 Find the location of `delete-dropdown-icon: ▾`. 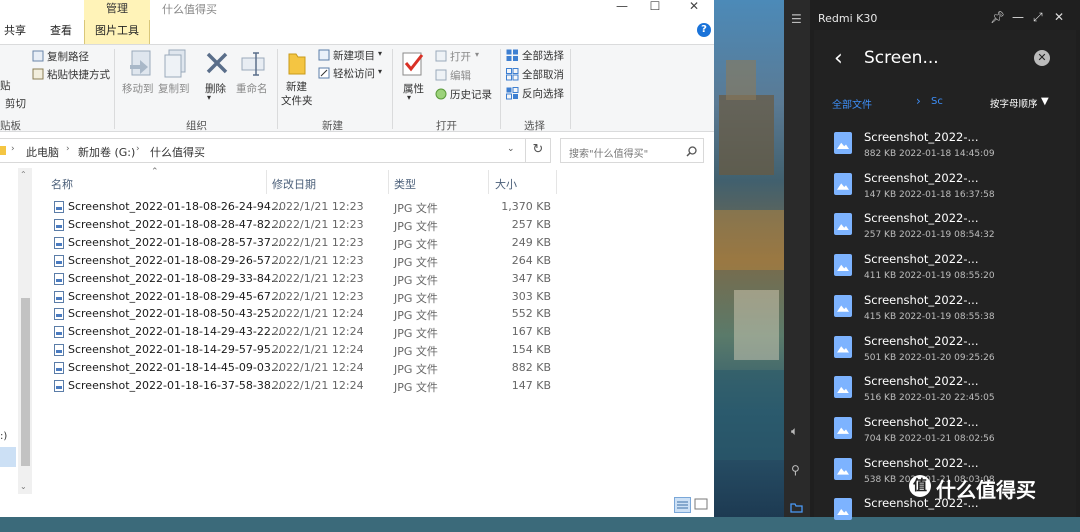

delete-dropdown-icon: ▾ is located at coordinates (209, 97).